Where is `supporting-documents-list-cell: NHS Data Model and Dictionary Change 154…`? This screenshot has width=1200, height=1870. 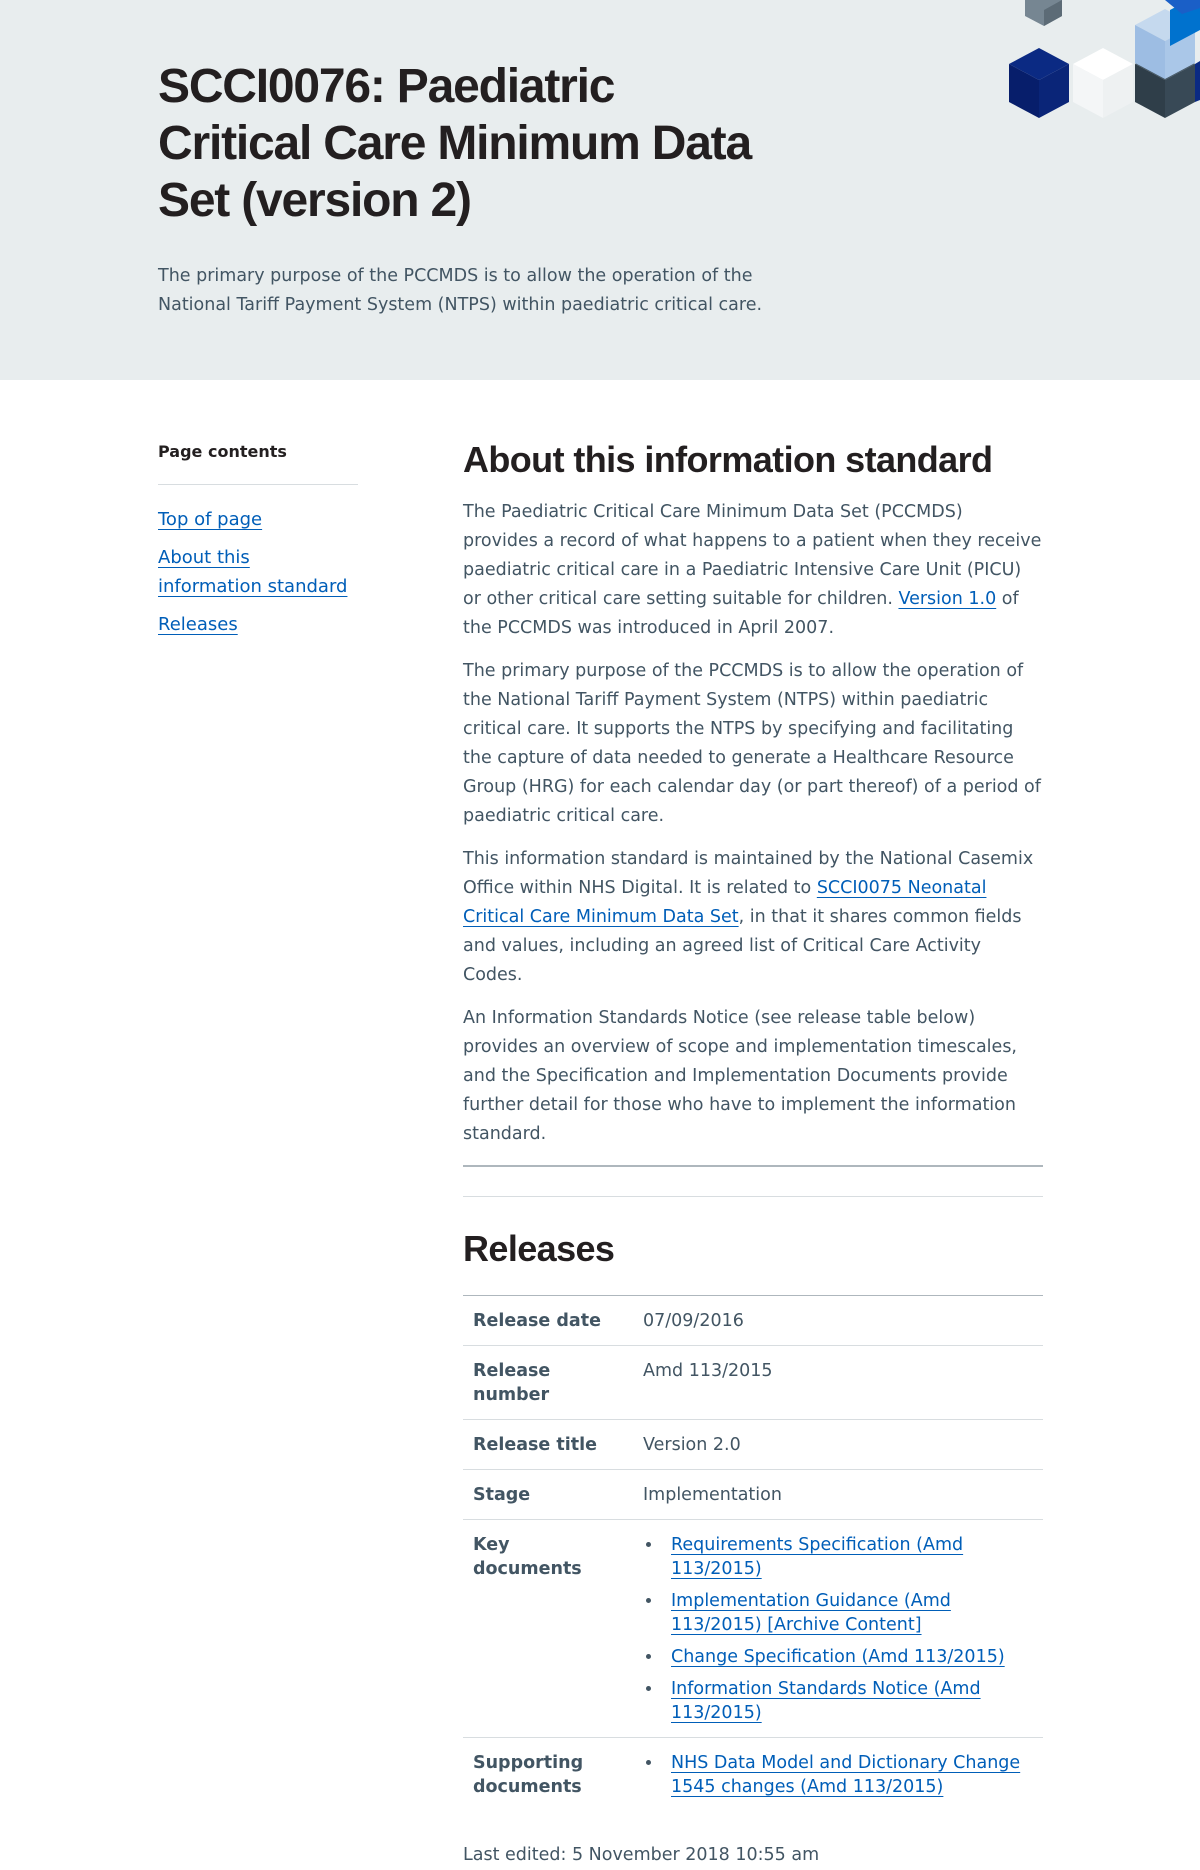
supporting-documents-list-cell: NHS Data Model and Dictionary Change 154… is located at coordinates (838, 1775).